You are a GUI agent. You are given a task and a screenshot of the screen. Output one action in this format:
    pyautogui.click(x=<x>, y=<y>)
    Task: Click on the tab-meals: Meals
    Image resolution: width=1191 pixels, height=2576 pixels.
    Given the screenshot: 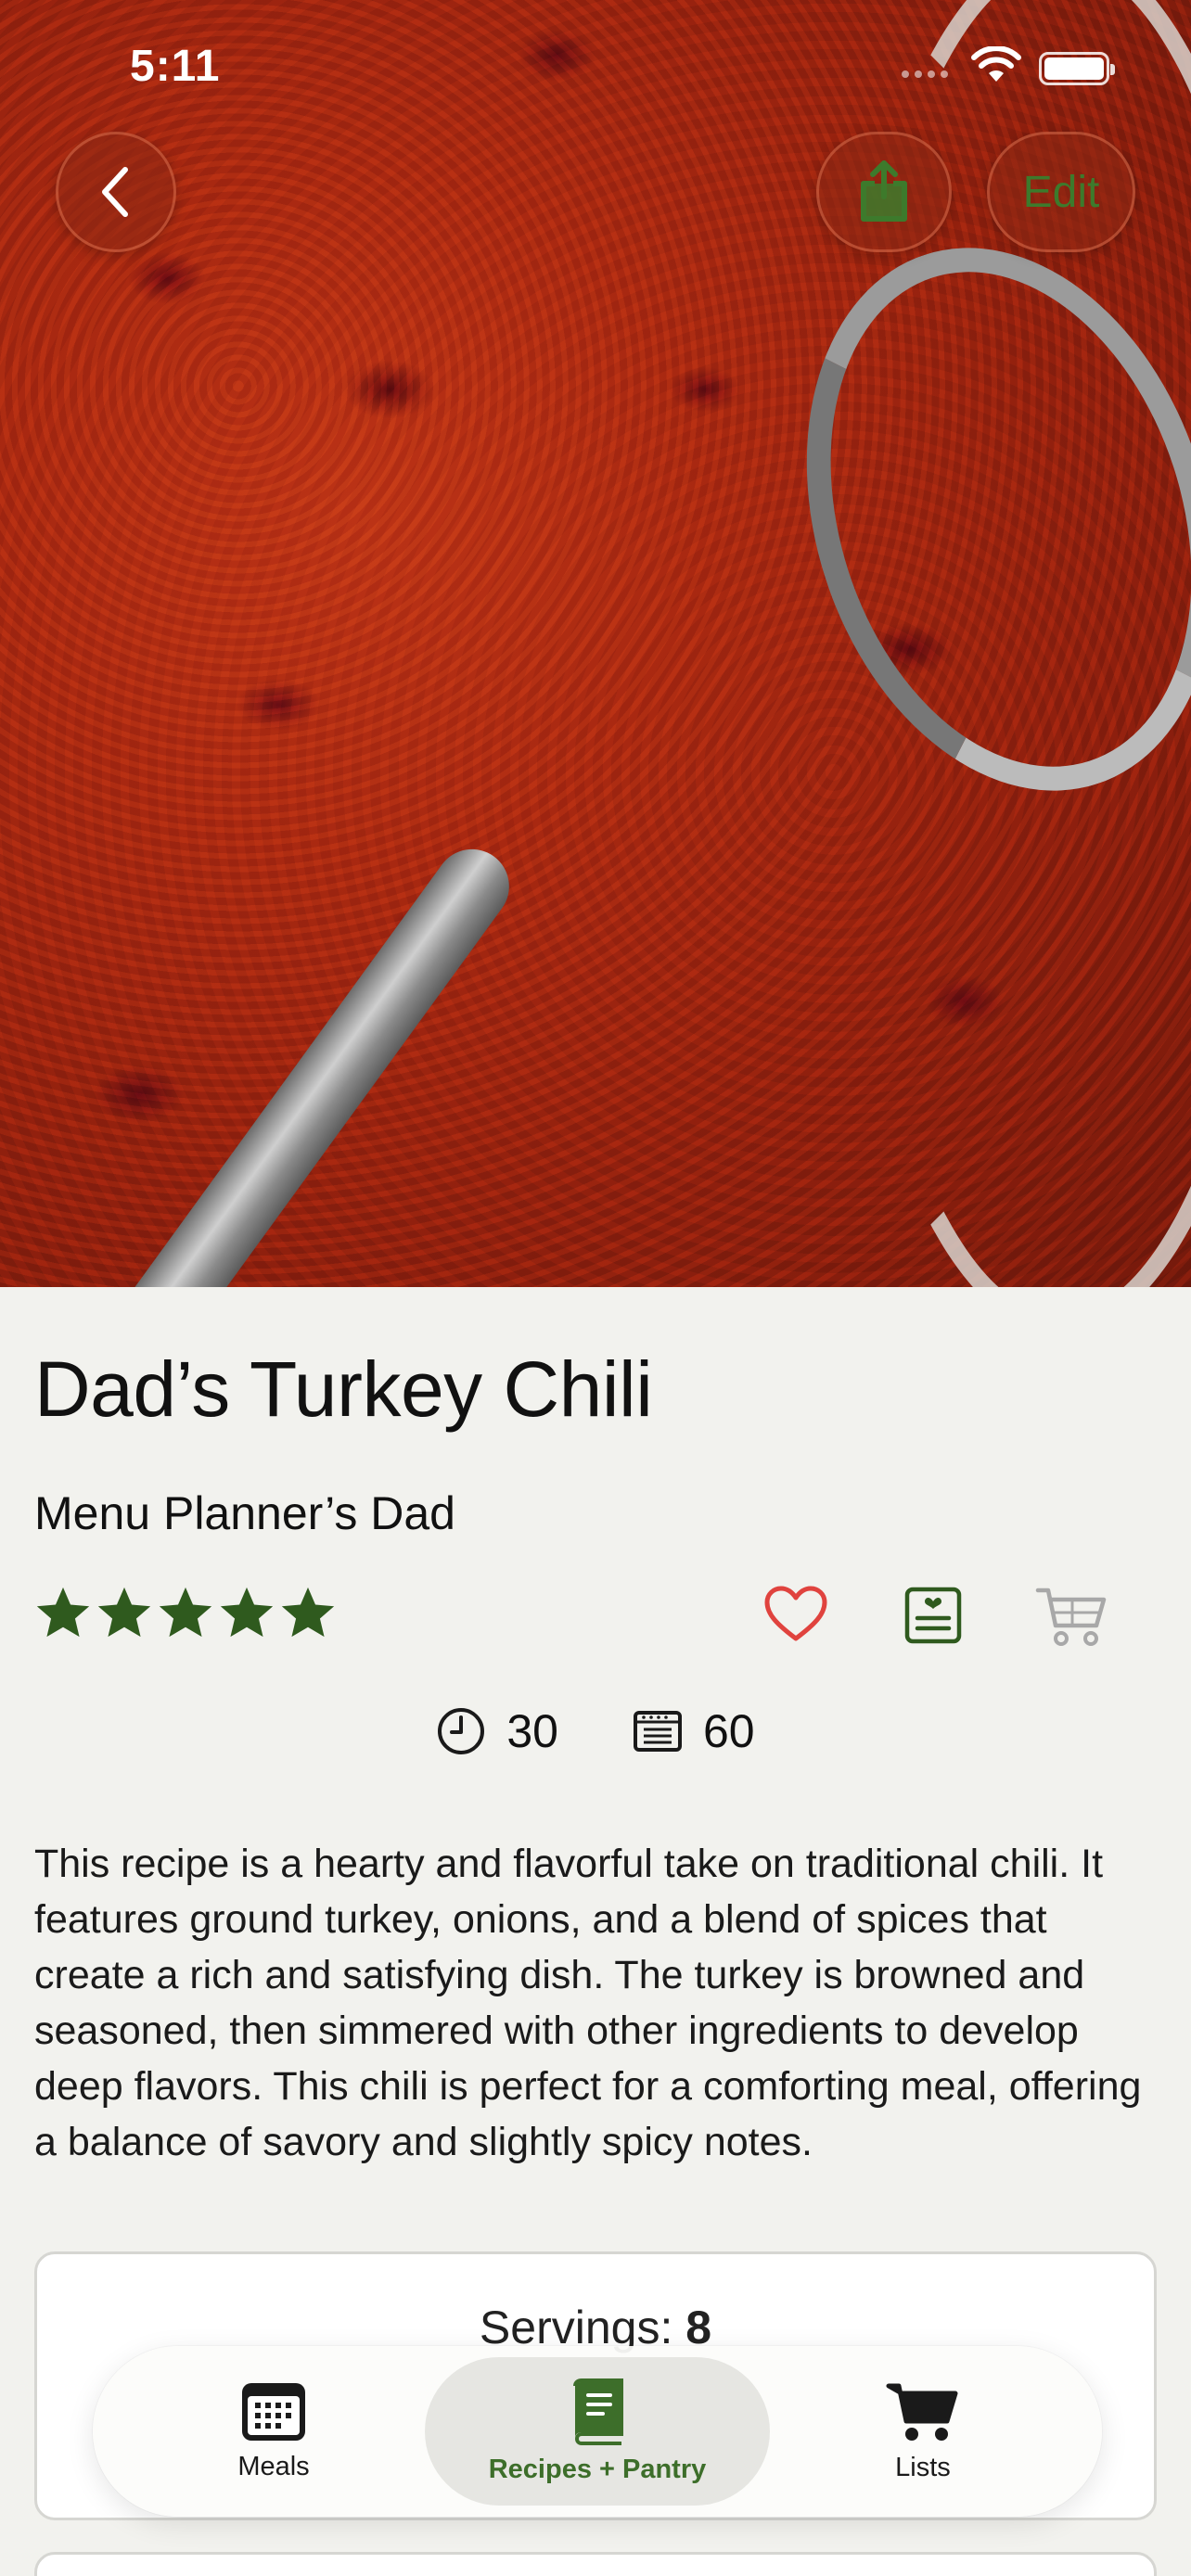 What is the action you would take?
    pyautogui.click(x=273, y=2432)
    